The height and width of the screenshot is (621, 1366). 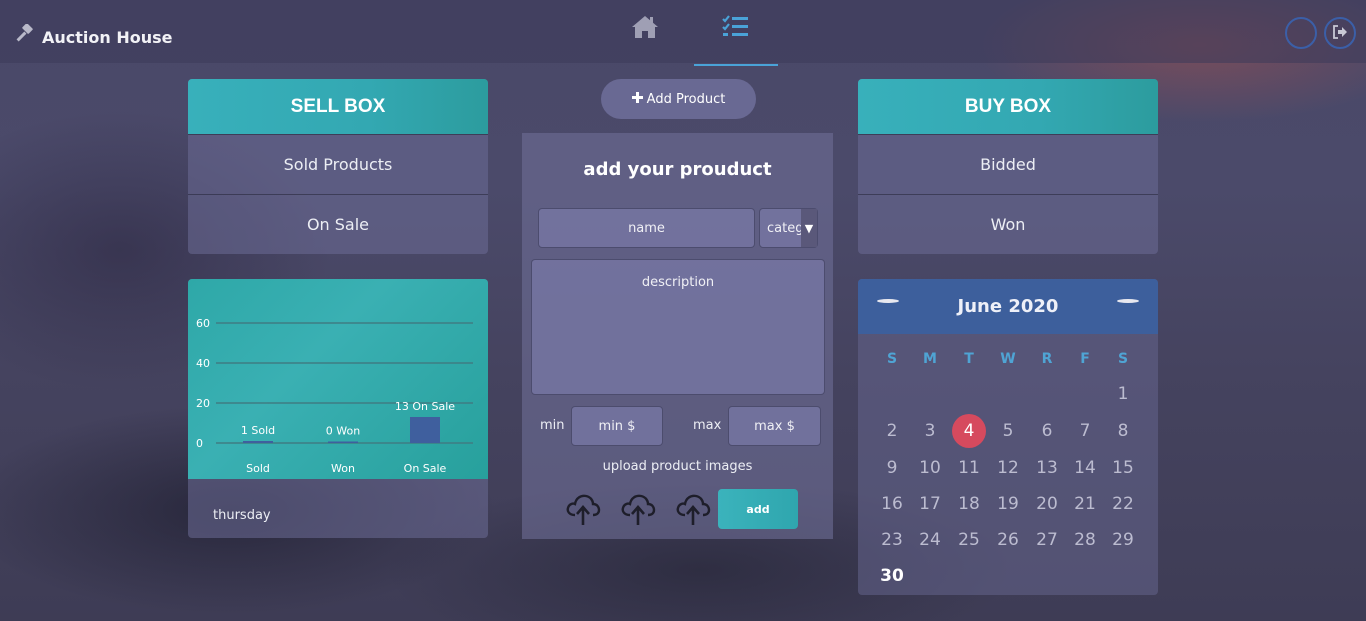 I want to click on x-tick-label: Won, so click(x=343, y=468).